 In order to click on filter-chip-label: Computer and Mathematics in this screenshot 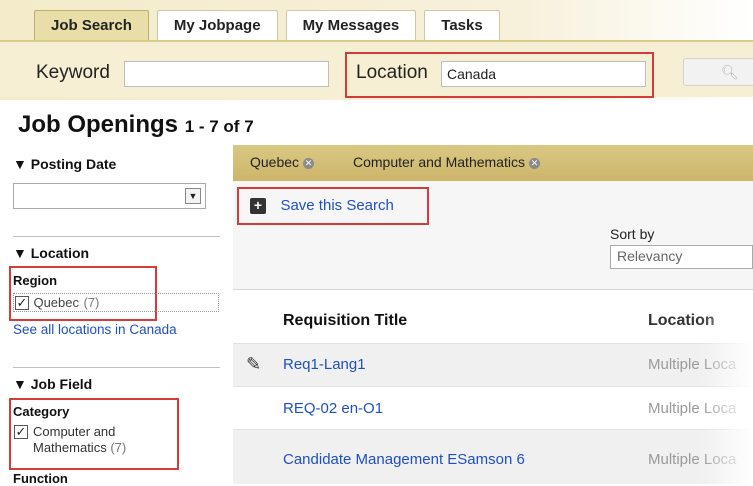, I will do `click(439, 162)`.